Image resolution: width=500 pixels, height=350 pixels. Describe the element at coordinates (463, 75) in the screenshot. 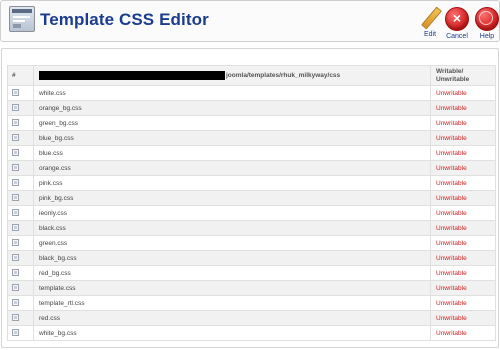

I see `column-writable: Writable/ Unwritable` at that location.